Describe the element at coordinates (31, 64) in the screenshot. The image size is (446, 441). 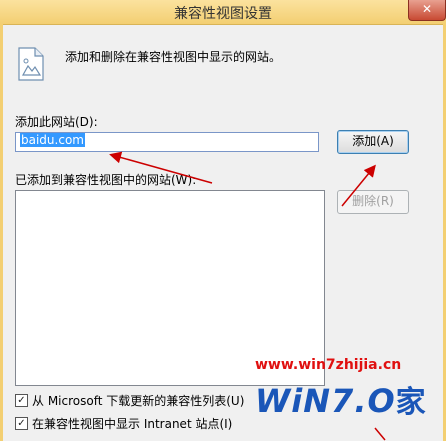
I see `webpage-icon` at that location.